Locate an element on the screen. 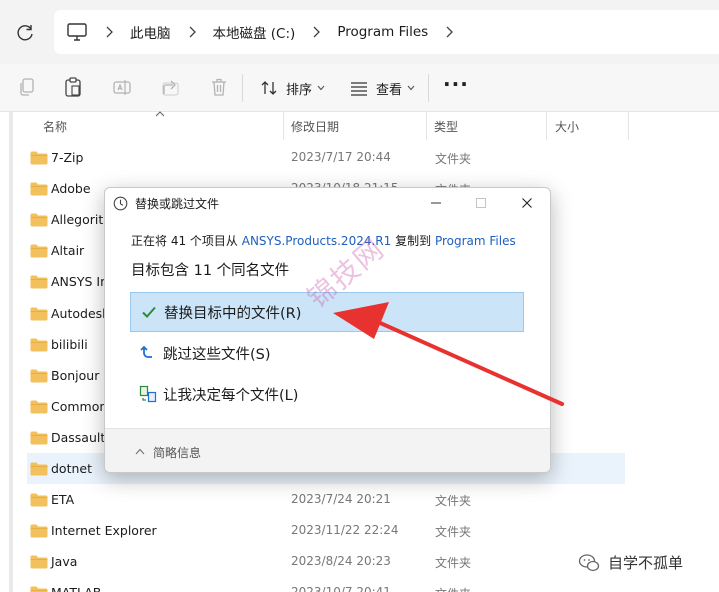 This screenshot has height=592, width=719. delete-icon is located at coordinates (219, 87).